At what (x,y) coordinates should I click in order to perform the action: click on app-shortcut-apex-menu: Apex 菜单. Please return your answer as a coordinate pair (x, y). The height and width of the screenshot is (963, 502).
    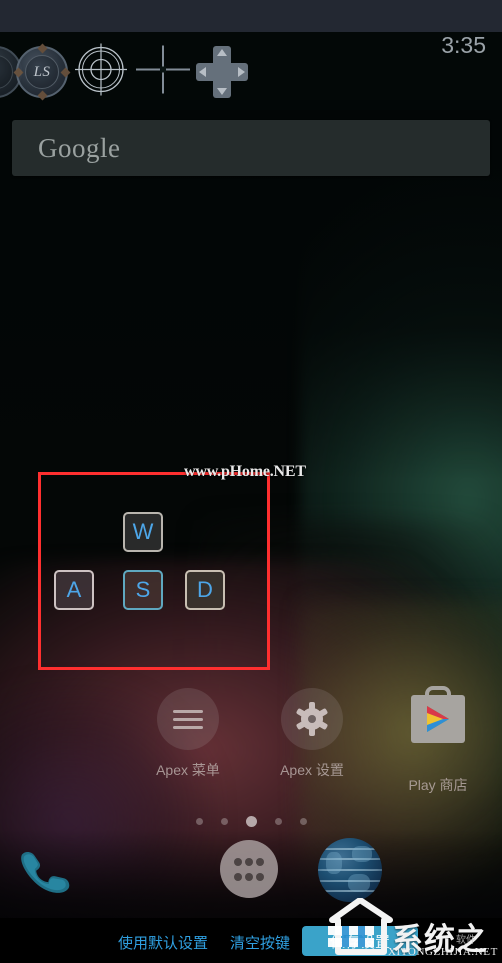
    Looking at the image, I should click on (188, 734).